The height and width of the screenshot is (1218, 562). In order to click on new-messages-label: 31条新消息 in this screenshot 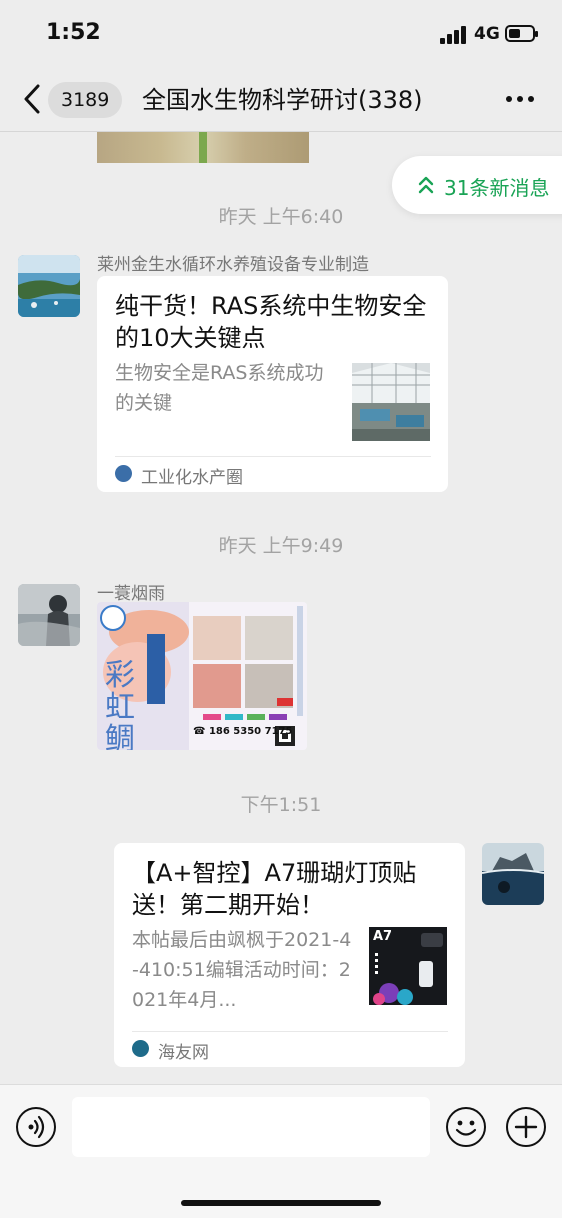, I will do `click(497, 188)`.